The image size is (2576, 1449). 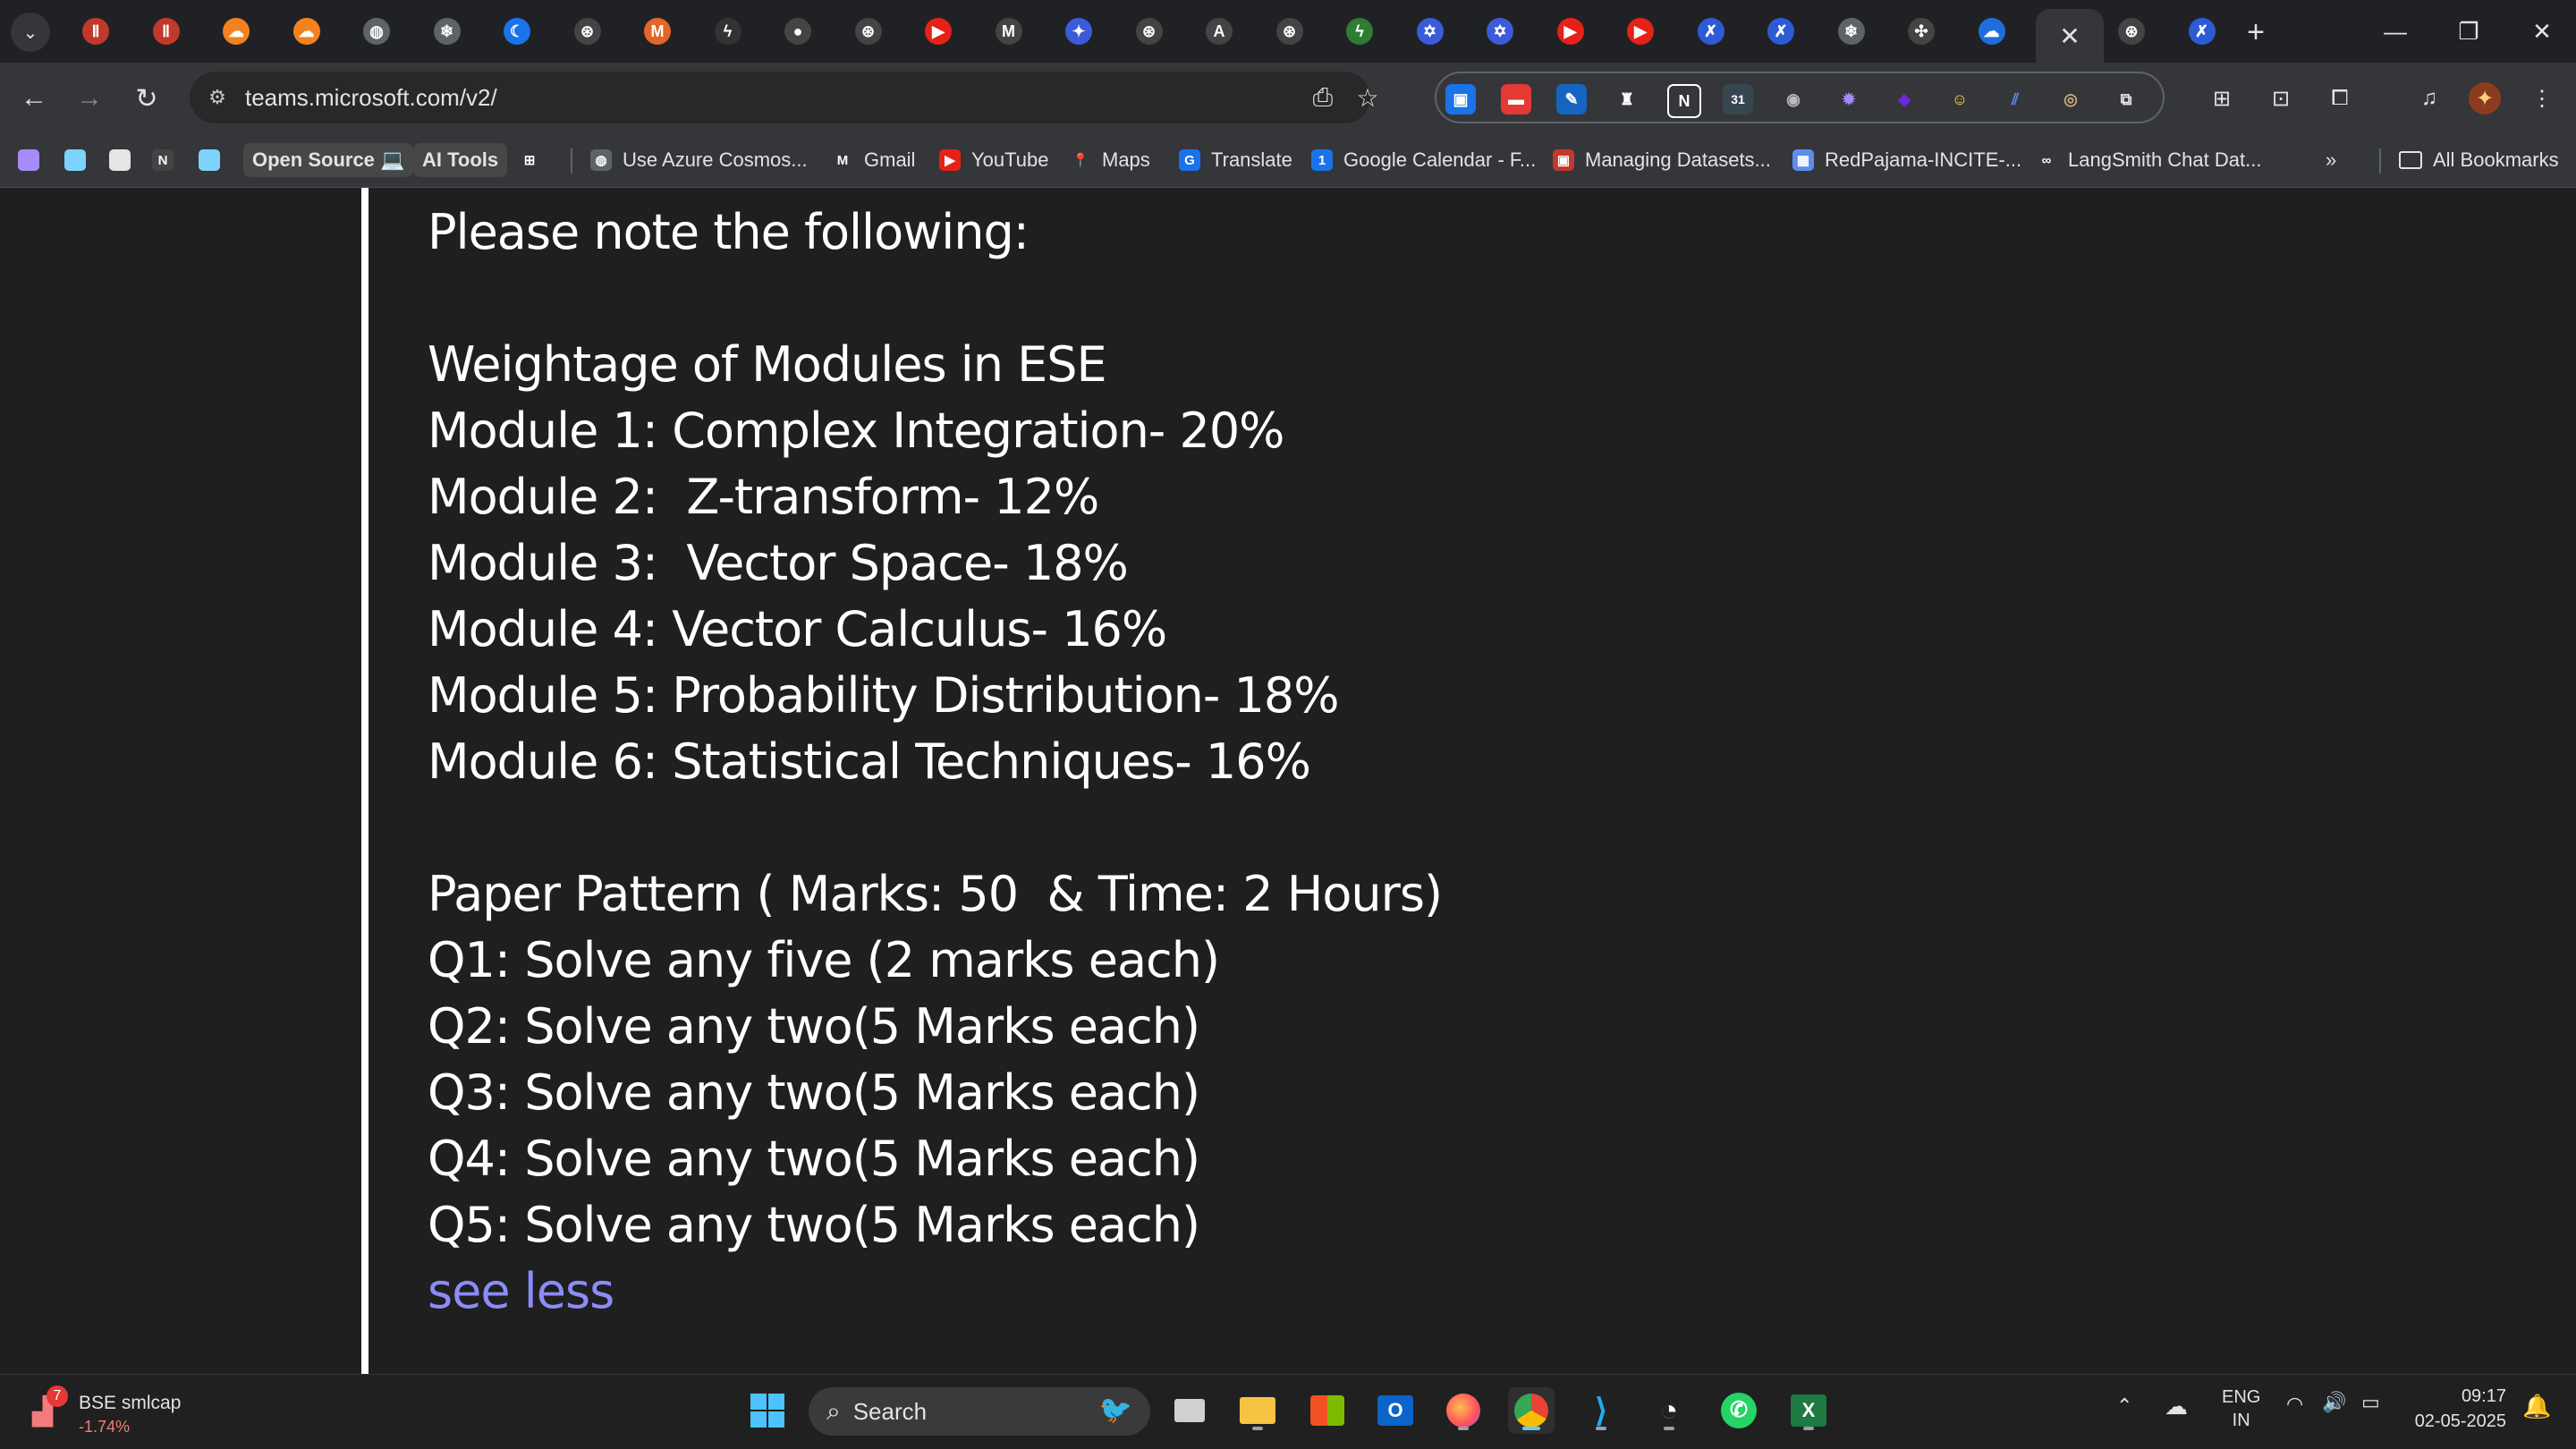 What do you see at coordinates (2126, 99) in the screenshot?
I see `puzzle-extensions-icon: ⧉` at bounding box center [2126, 99].